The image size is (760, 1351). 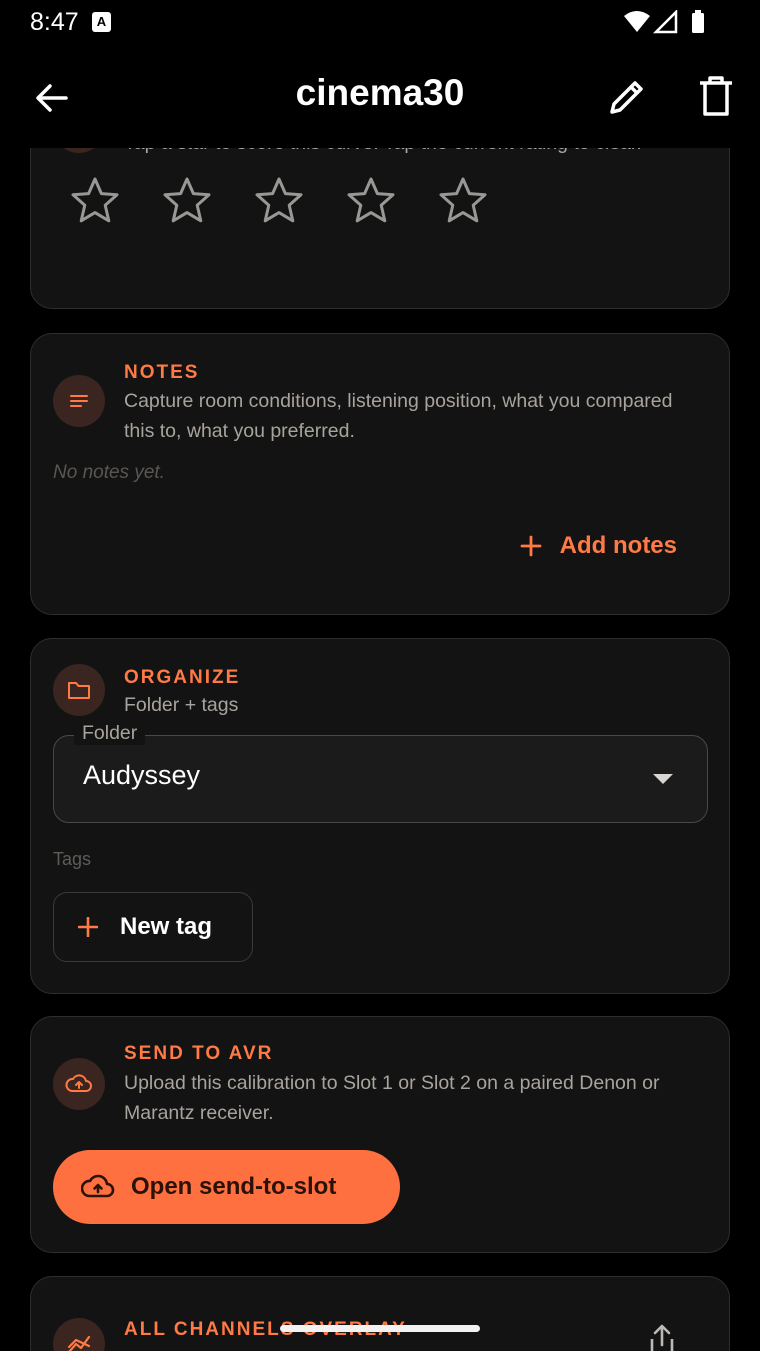 I want to click on open-send-to-slot-button: Open send-to-slot, so click(x=226, y=1187).